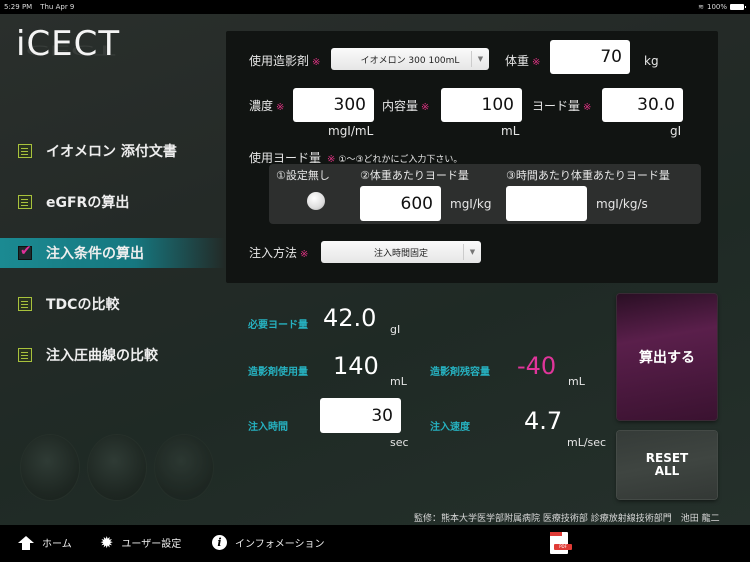  I want to click on volume-label: 内容量 ※, so click(406, 106).